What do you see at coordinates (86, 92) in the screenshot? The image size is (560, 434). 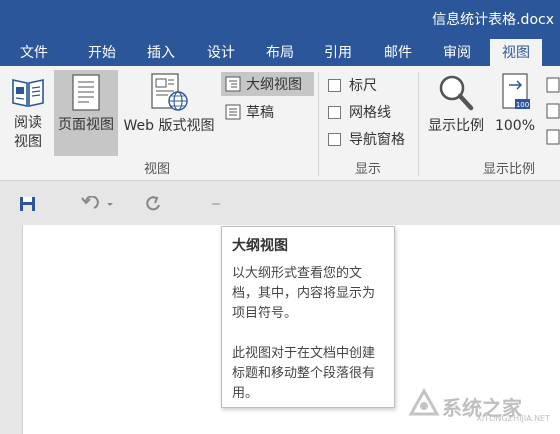 I see `page-icon` at bounding box center [86, 92].